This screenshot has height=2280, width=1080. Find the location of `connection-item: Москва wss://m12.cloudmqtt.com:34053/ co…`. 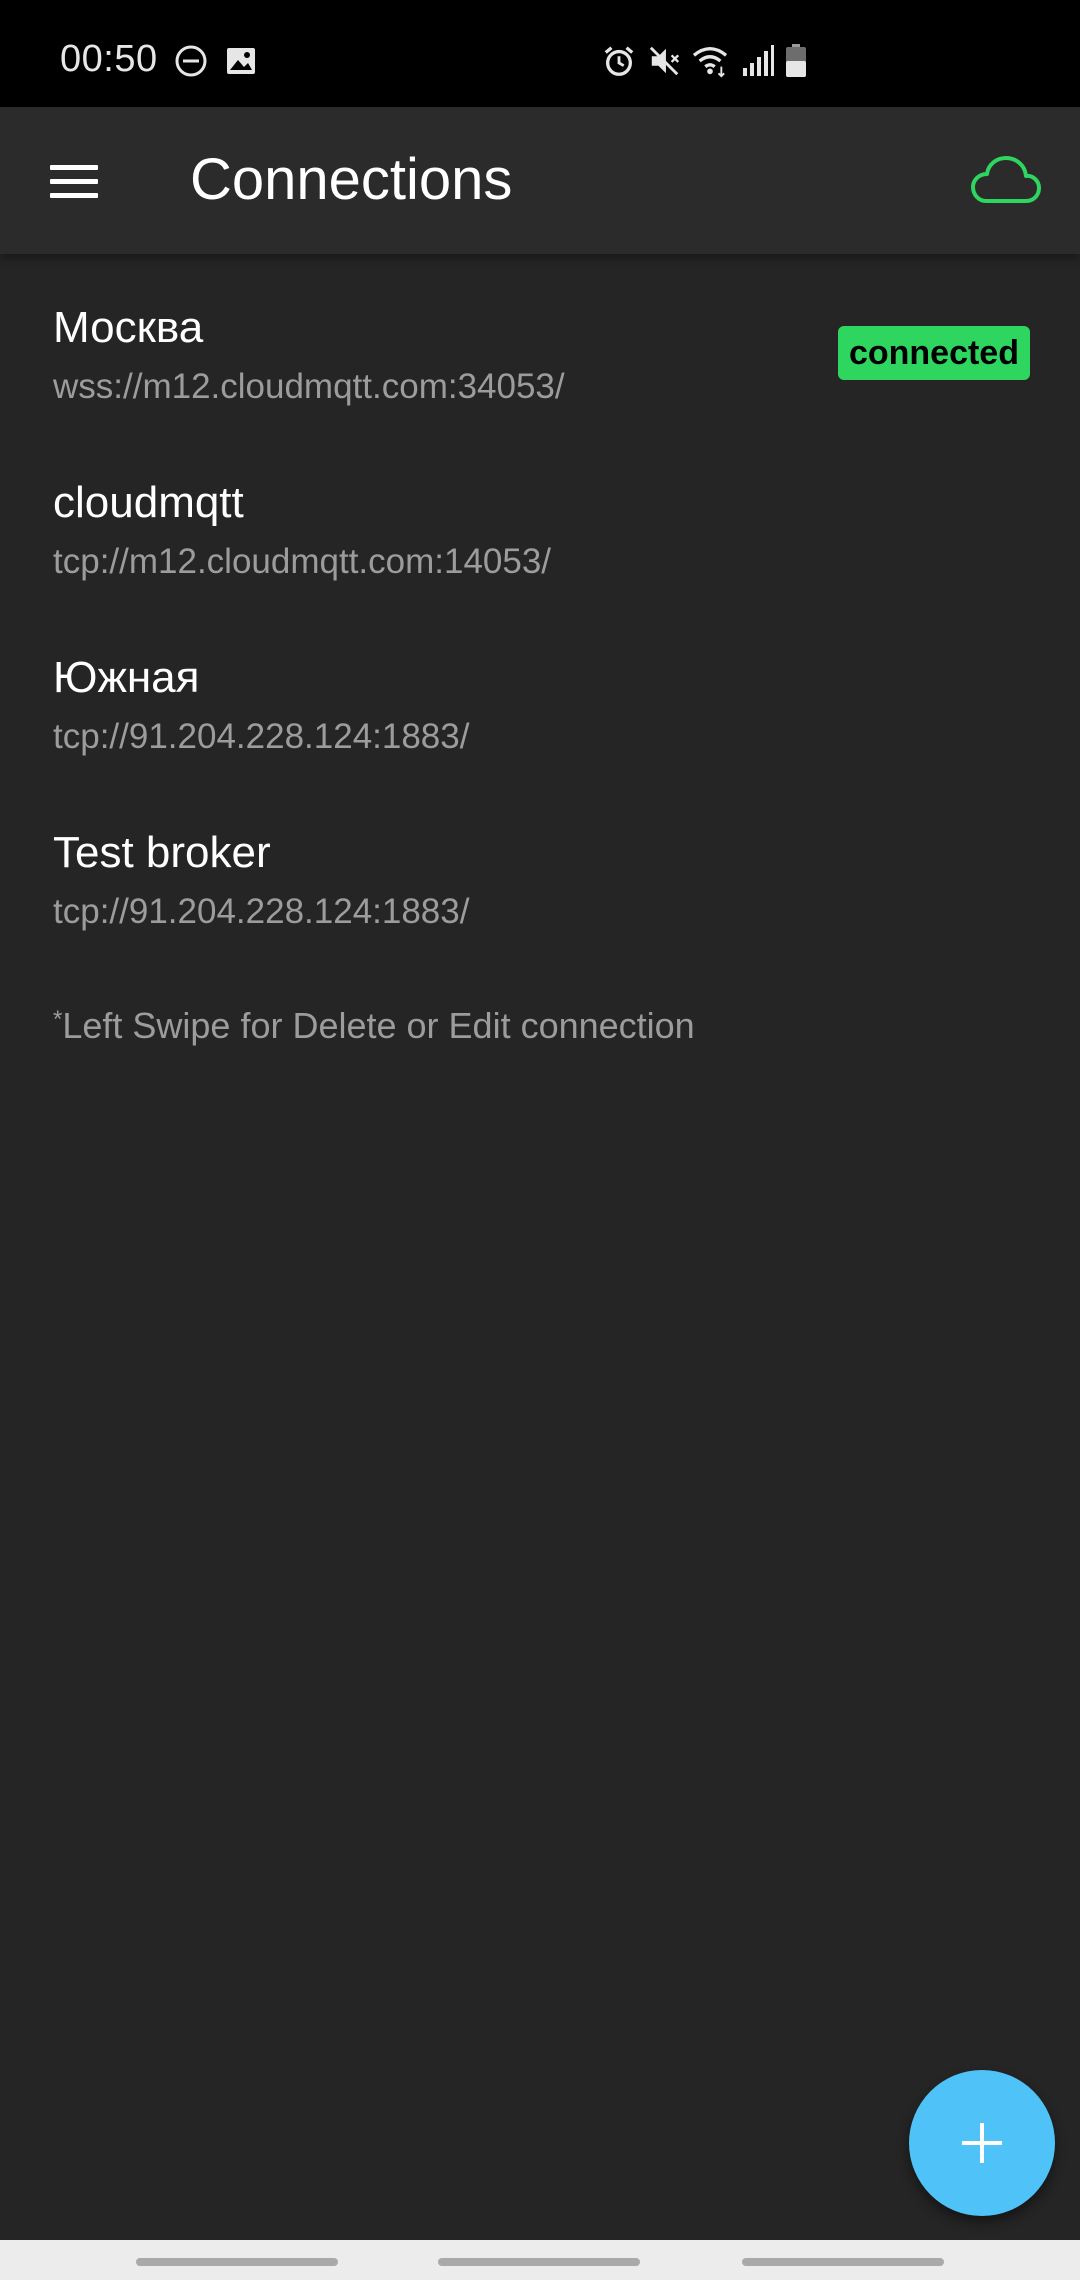

connection-item: Москва wss://m12.cloudmqtt.com:34053/ co… is located at coordinates (540, 341).